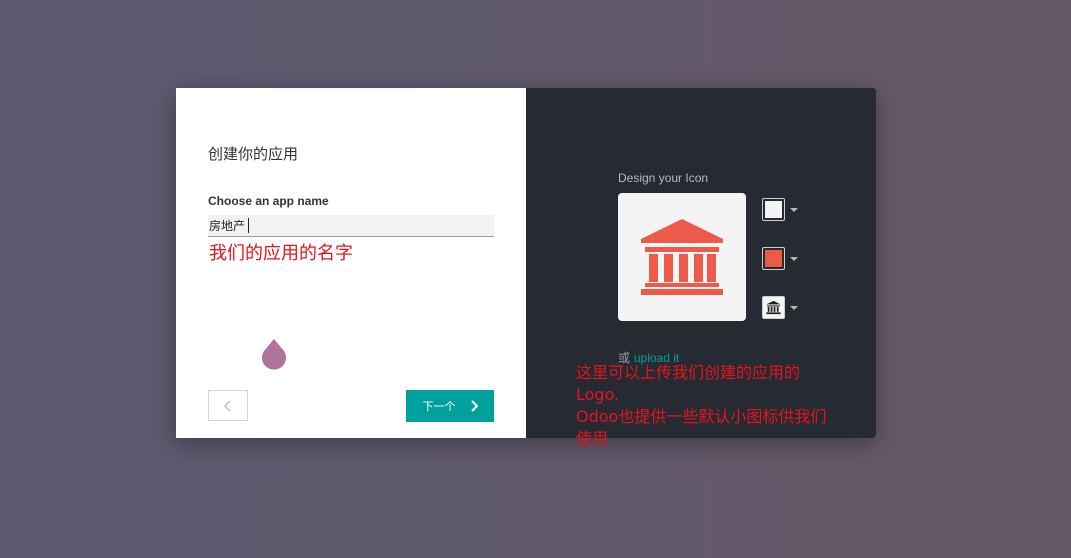 This screenshot has height=558, width=1071. I want to click on annotation-line: 这里可以上传我们创建的应用的, so click(688, 372).